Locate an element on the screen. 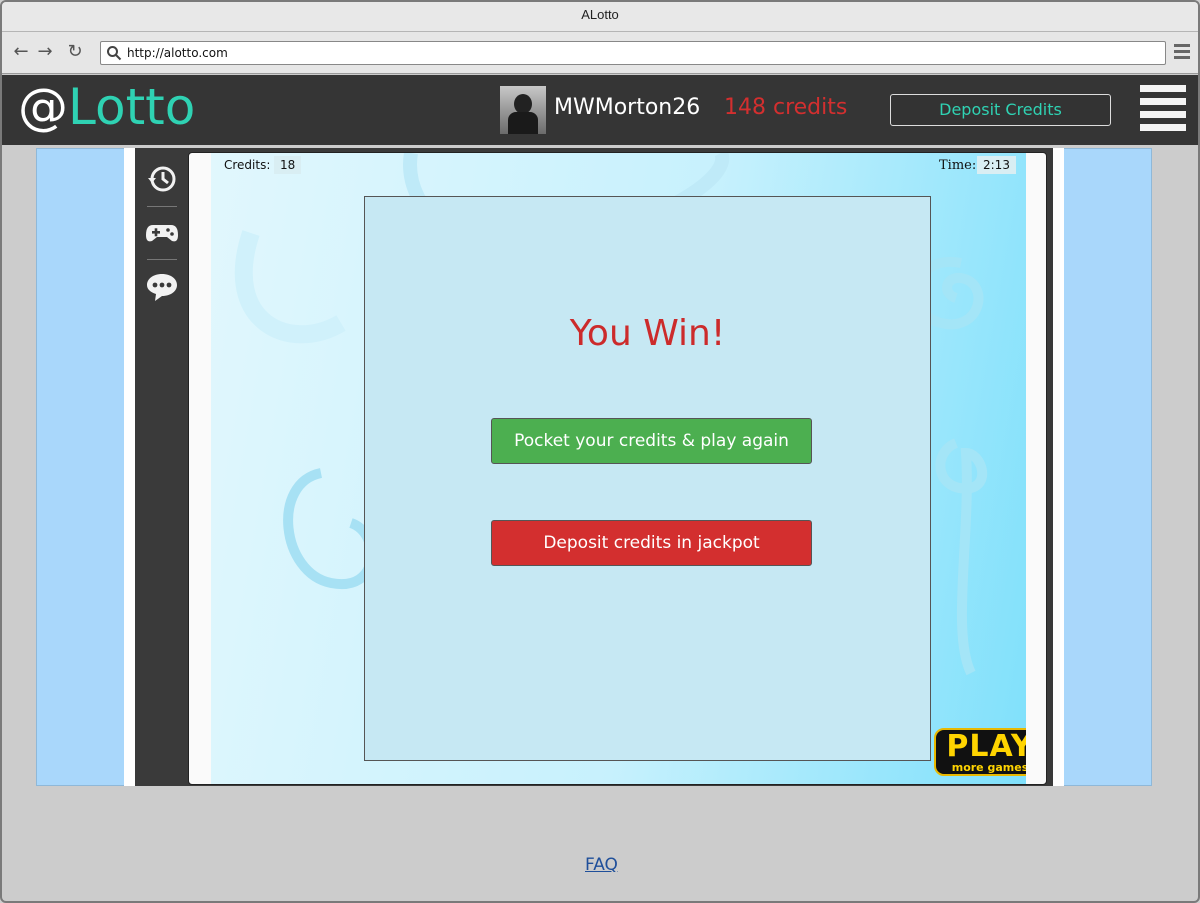 The image size is (1200, 903). logo-text: Lotto is located at coordinates (132, 107).